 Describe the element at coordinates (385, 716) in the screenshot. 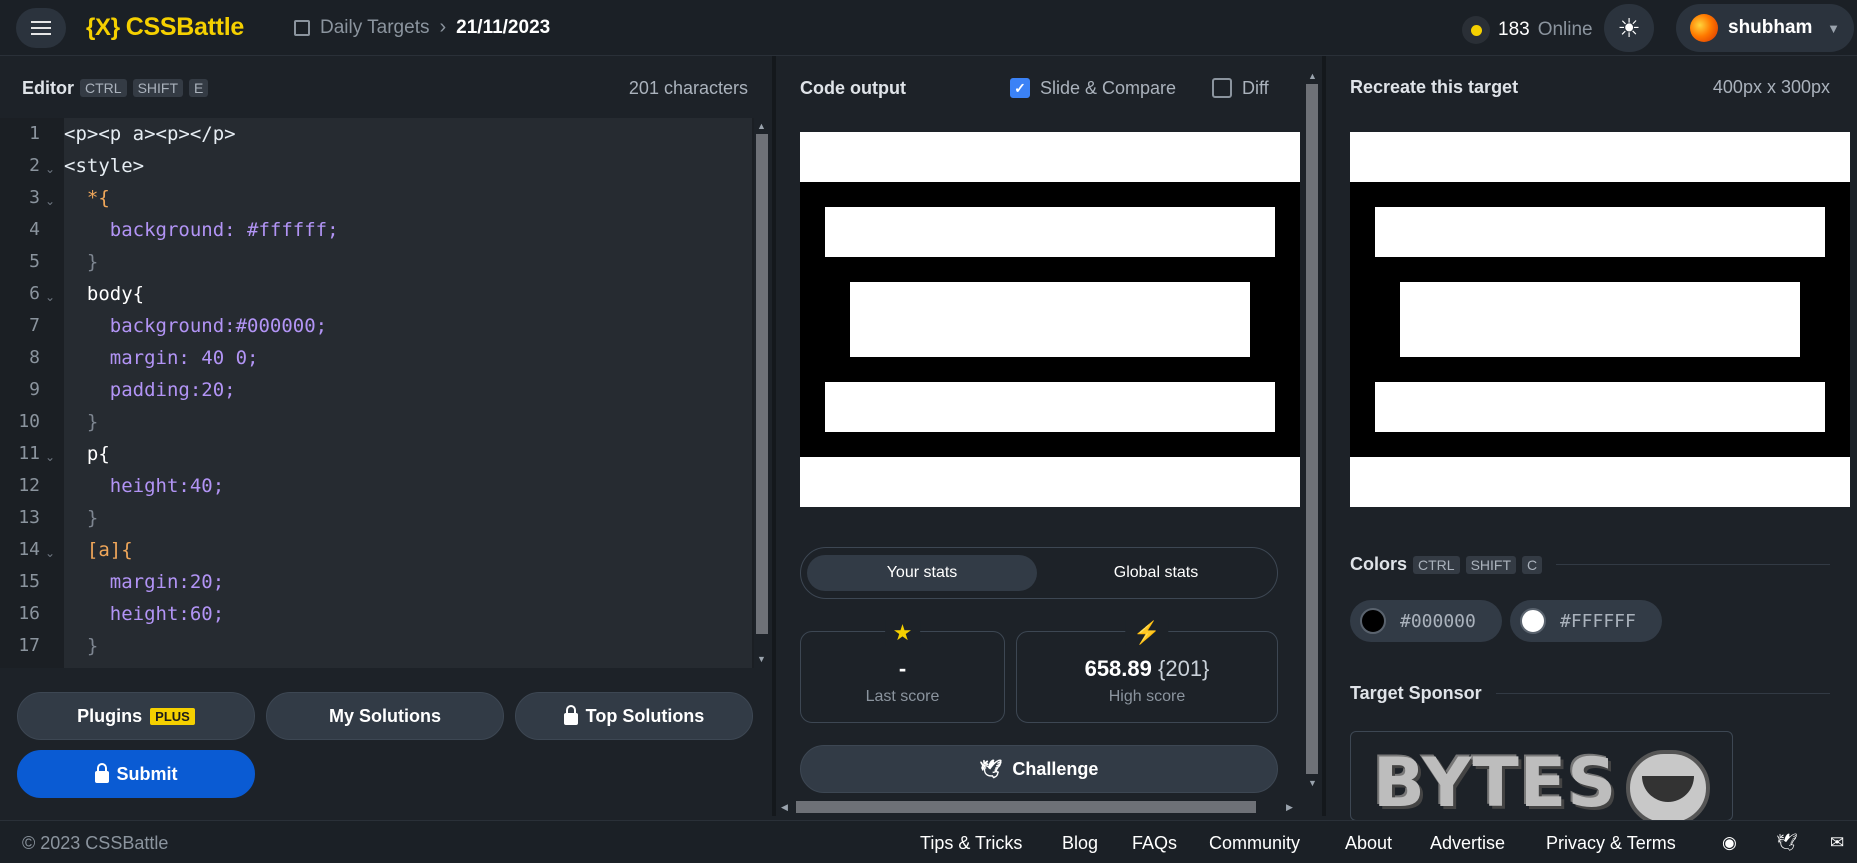

I see `my-solutions-button: My Solutions` at that location.